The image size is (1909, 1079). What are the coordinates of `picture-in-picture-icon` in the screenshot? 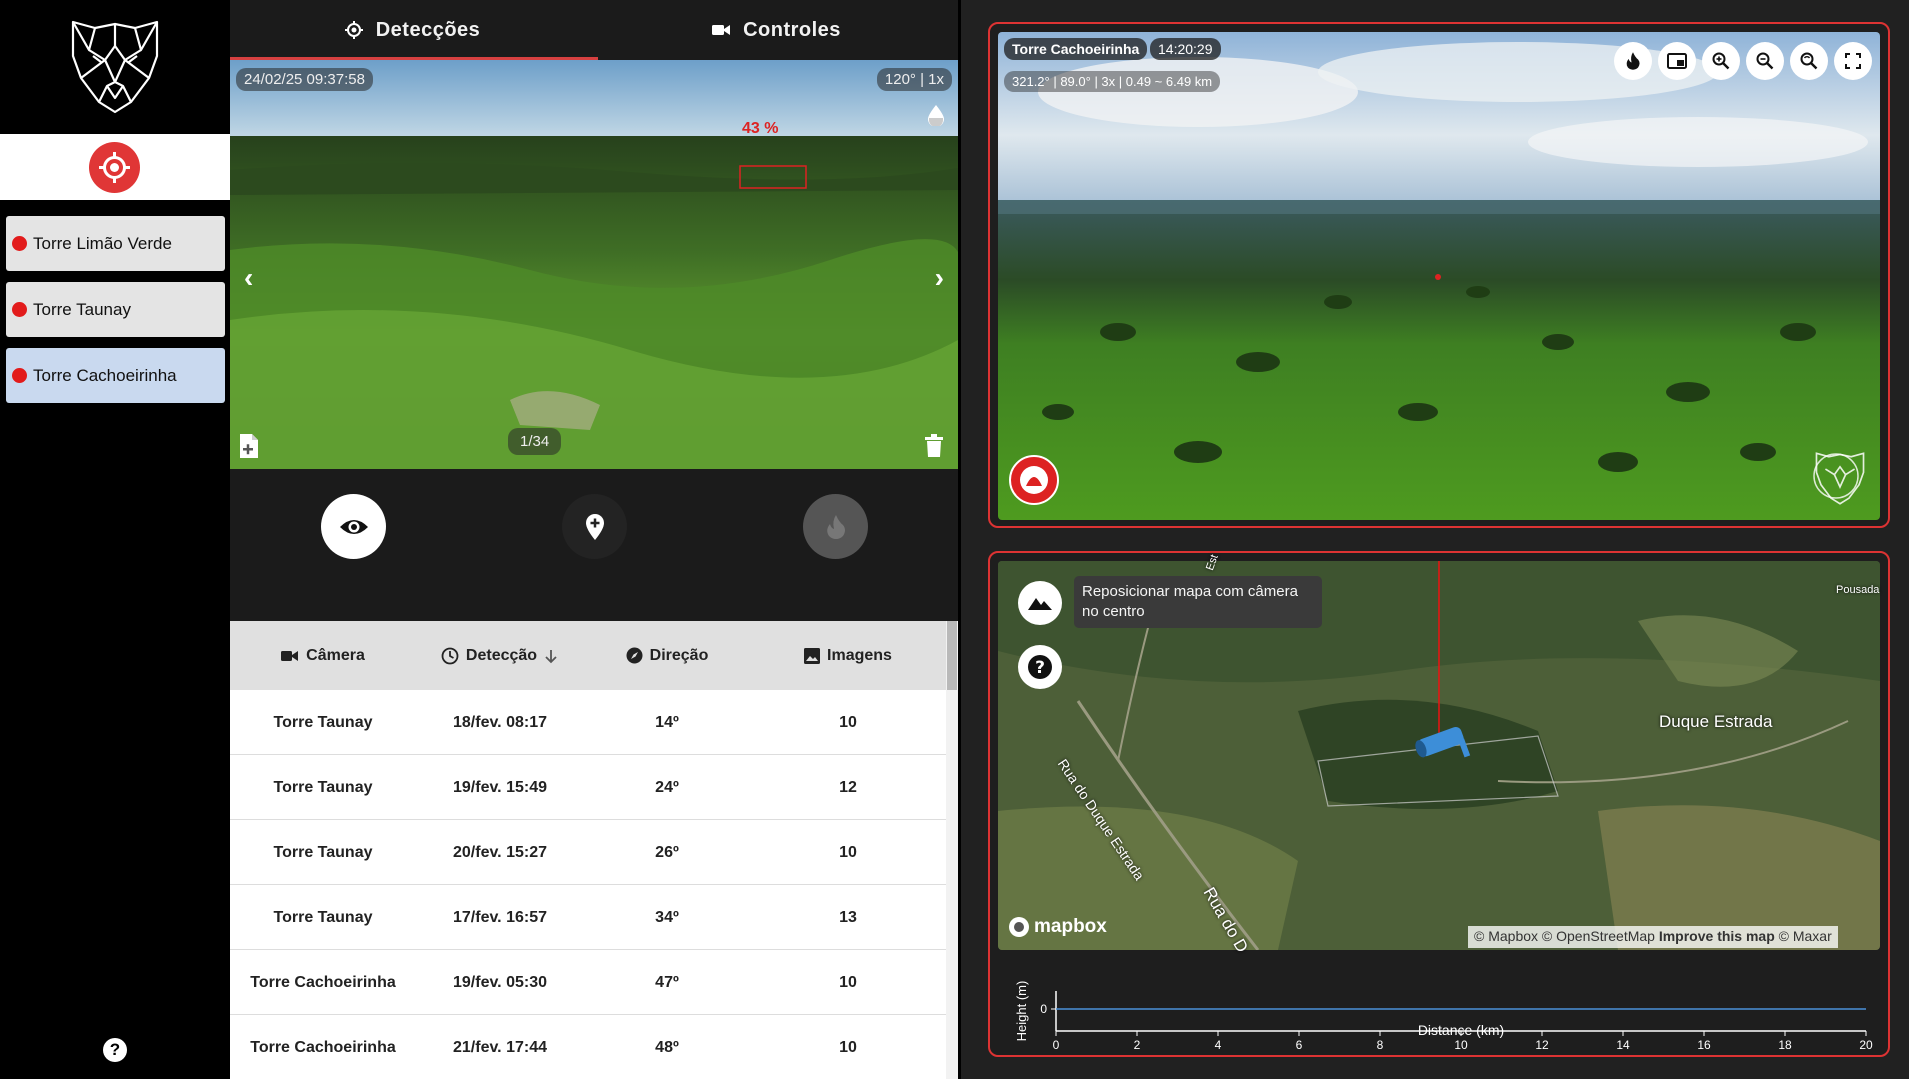 It's located at (1677, 61).